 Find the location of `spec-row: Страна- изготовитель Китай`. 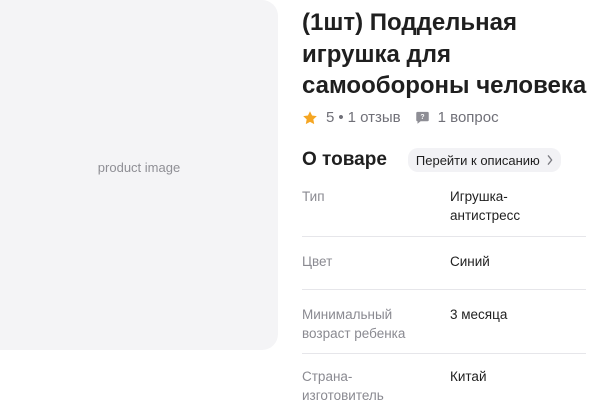

spec-row: Страна- изготовитель Китай is located at coordinates (444, 383).